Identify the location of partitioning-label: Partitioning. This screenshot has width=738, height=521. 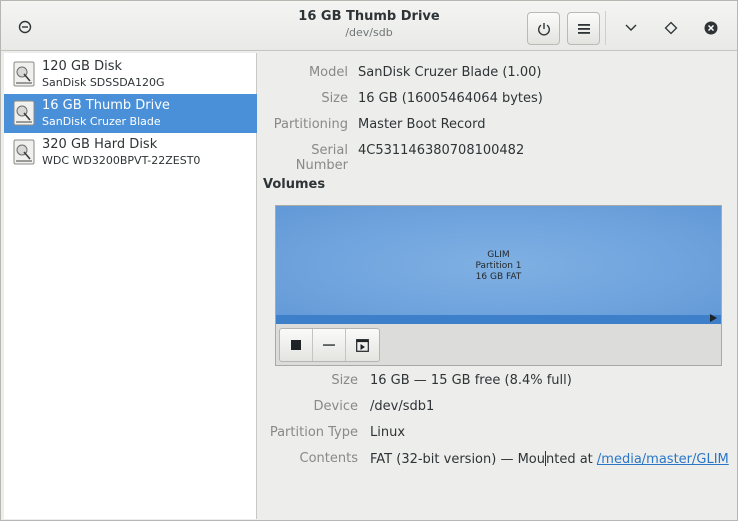
(310, 124).